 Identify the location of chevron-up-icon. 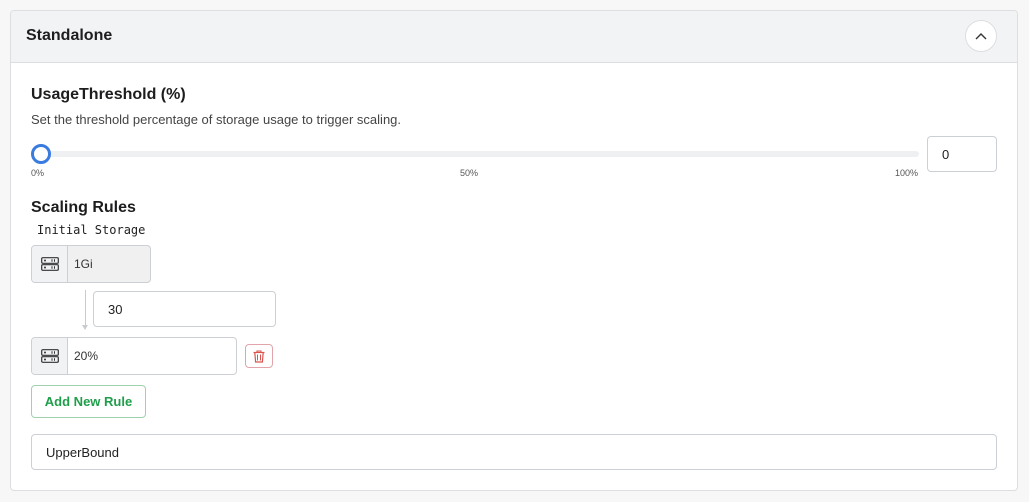
(981, 36).